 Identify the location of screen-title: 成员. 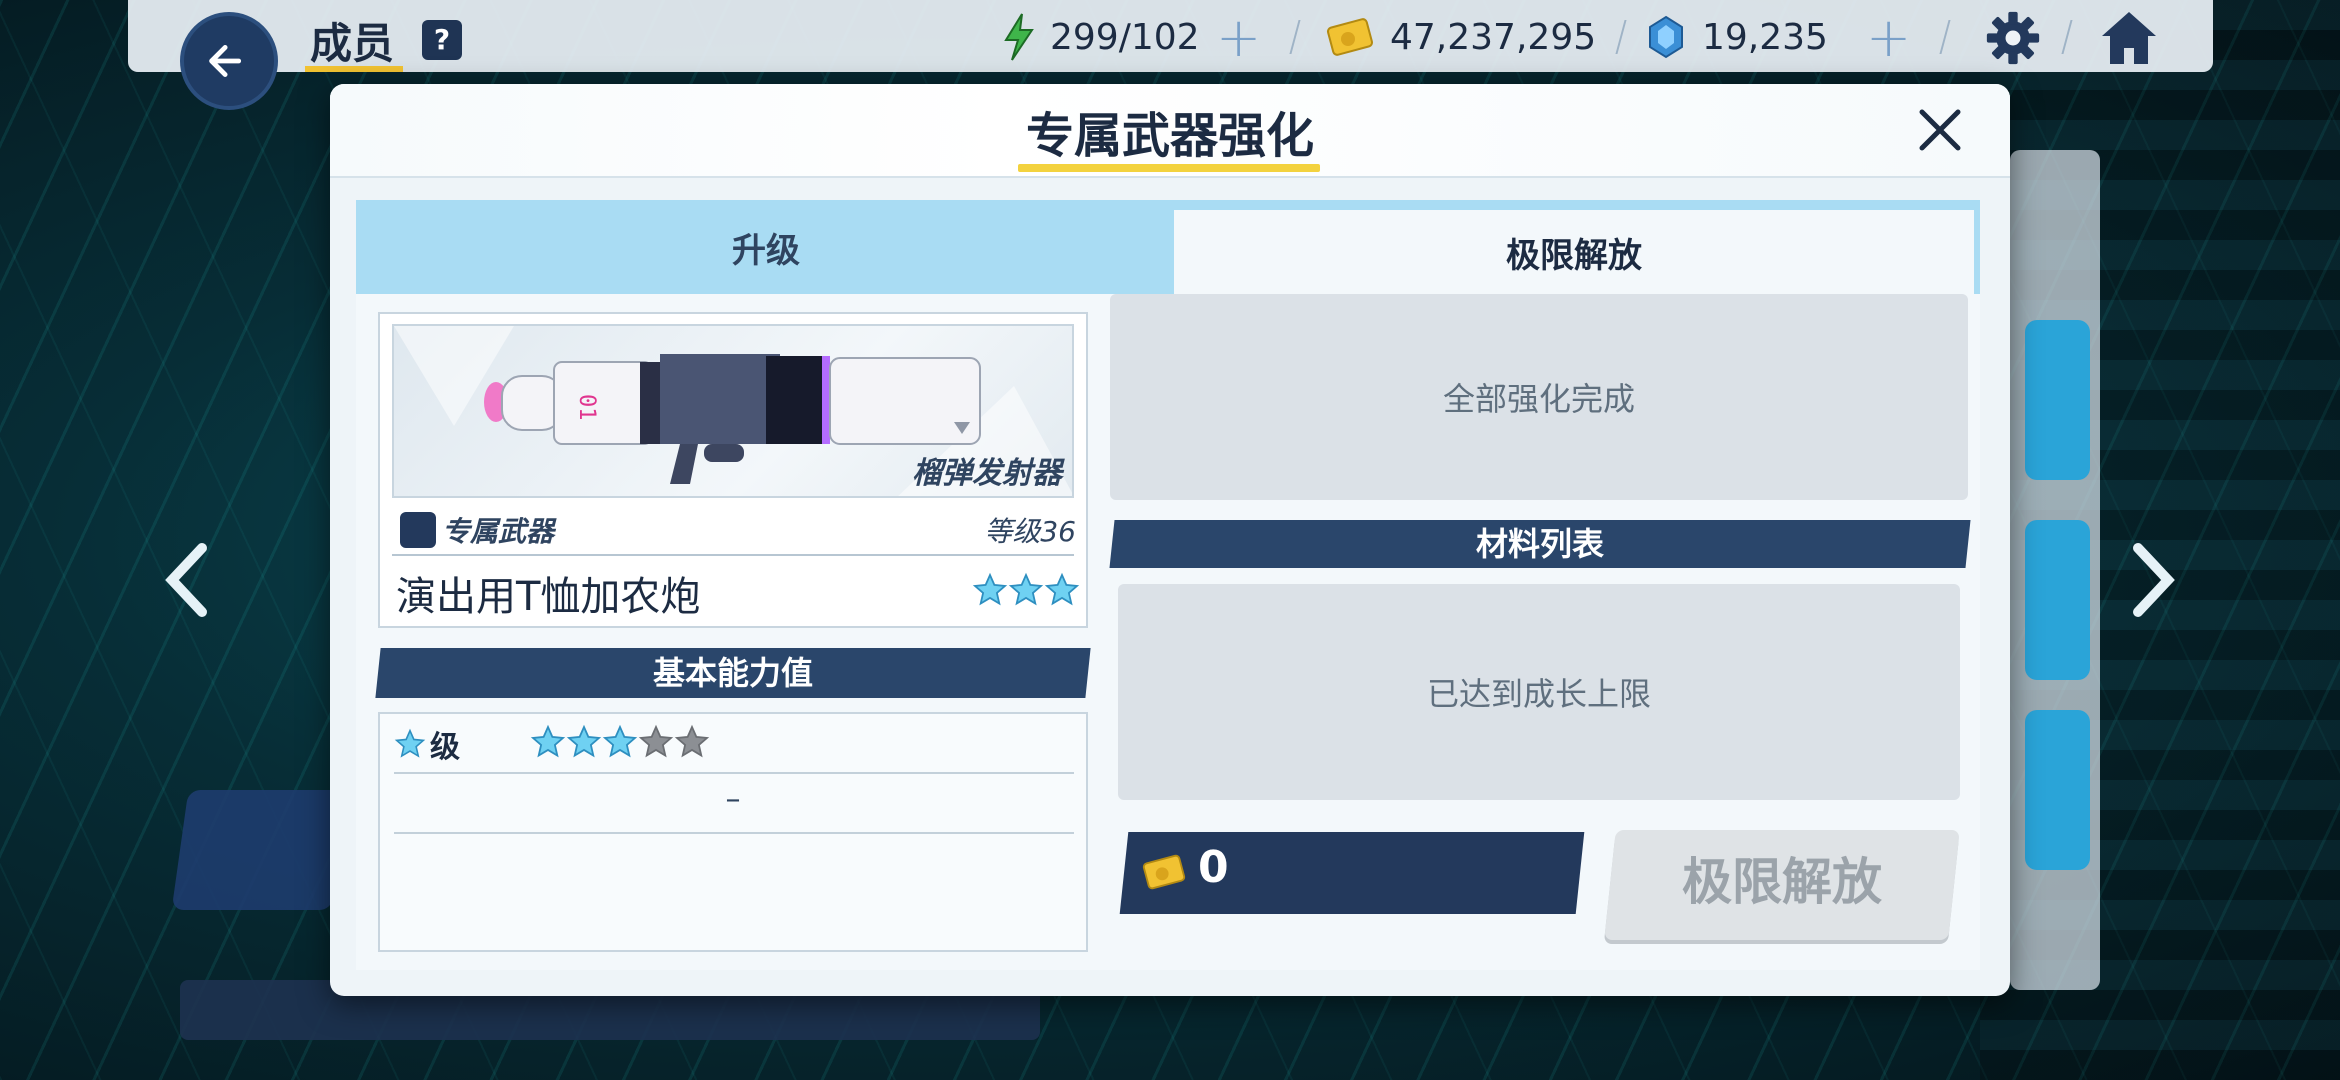
(352, 43).